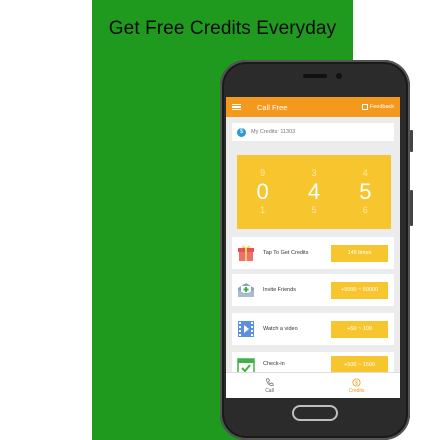 The image size is (440, 440). I want to click on reel-bottom-digit: 5, so click(314, 210).